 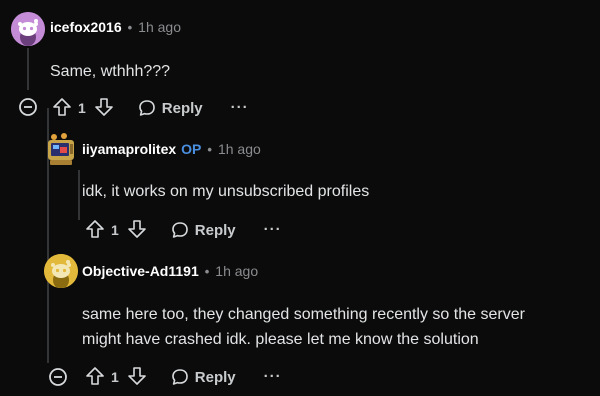 I want to click on comment-meta: Objective-Ad1191 • 1h ago, so click(x=170, y=271).